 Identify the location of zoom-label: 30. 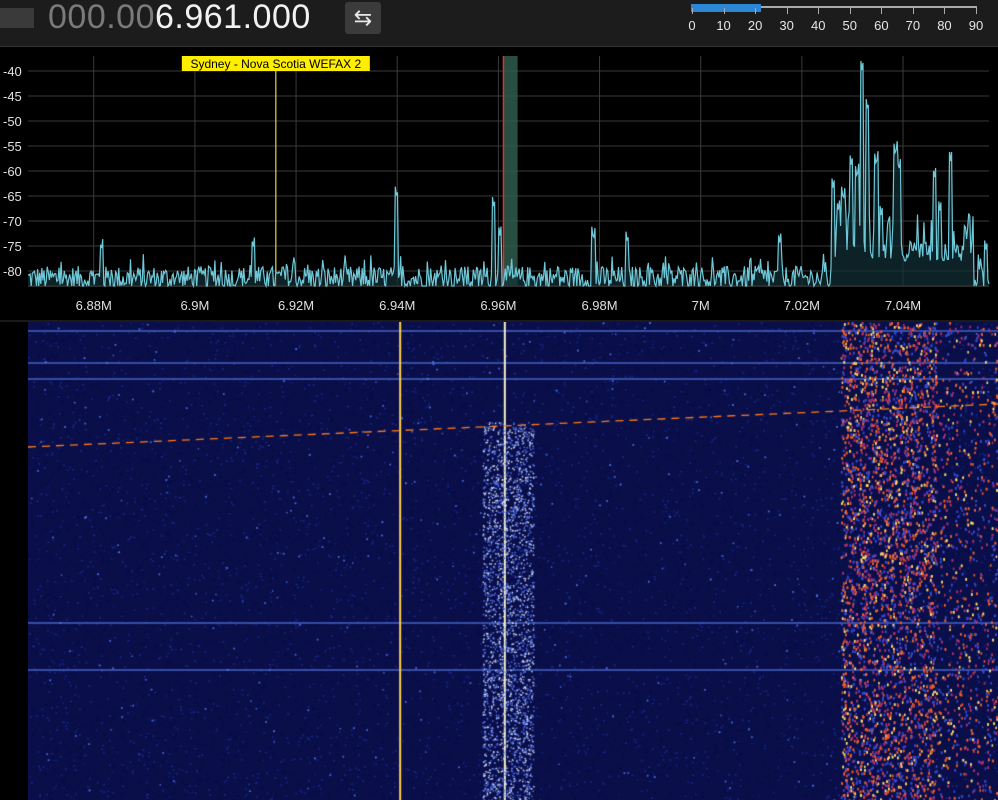
(786, 25).